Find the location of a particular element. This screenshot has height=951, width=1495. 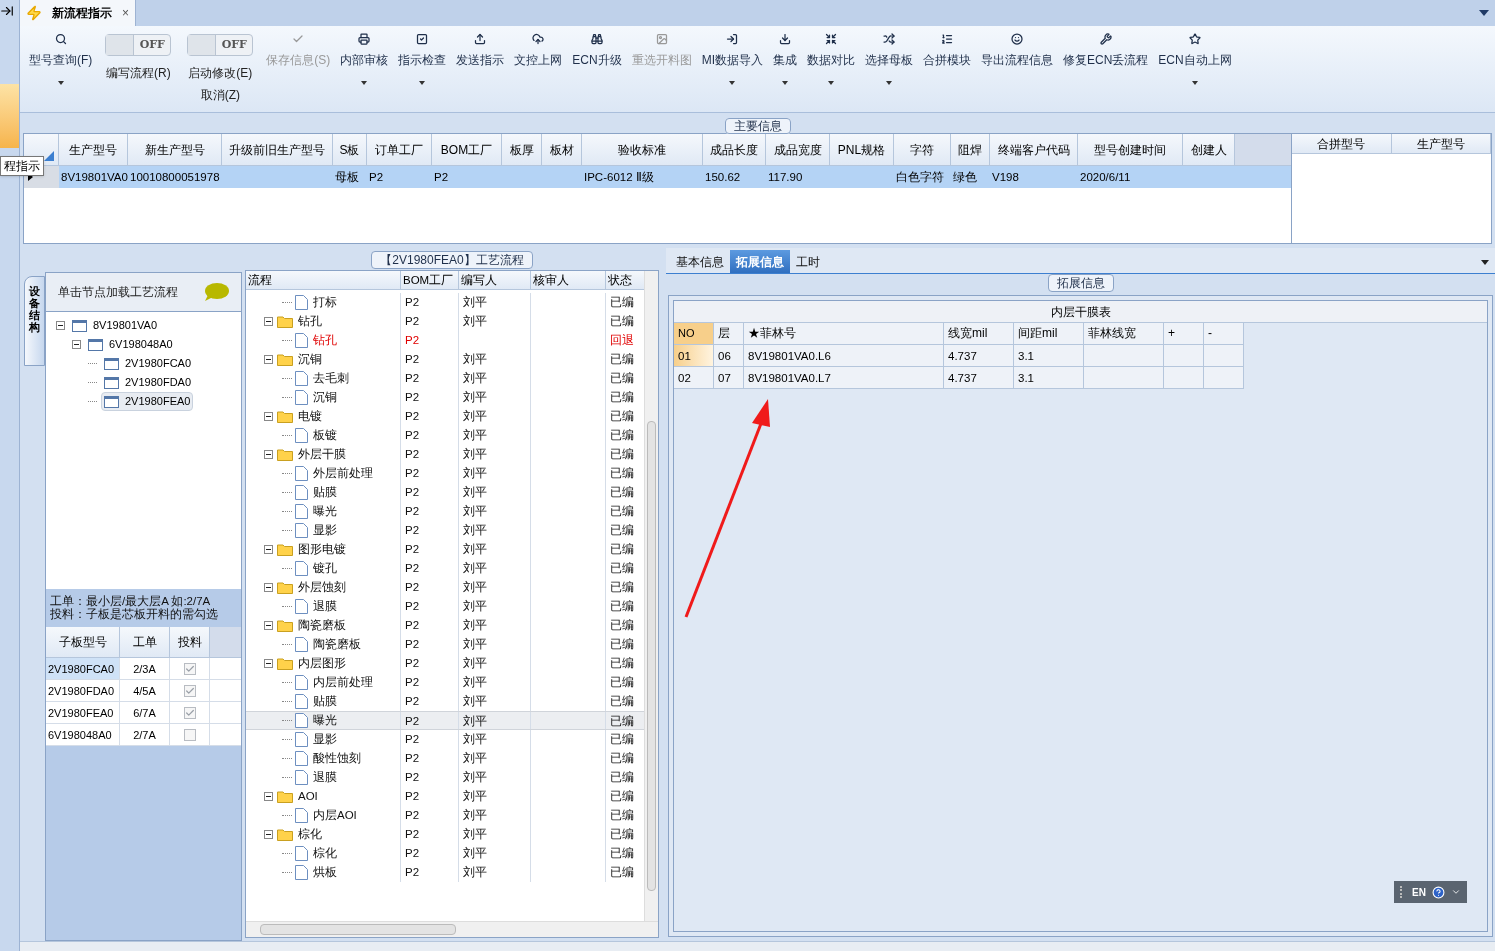

flow-row: 板镀 P2 刘平 已编 is located at coordinates (446, 435).